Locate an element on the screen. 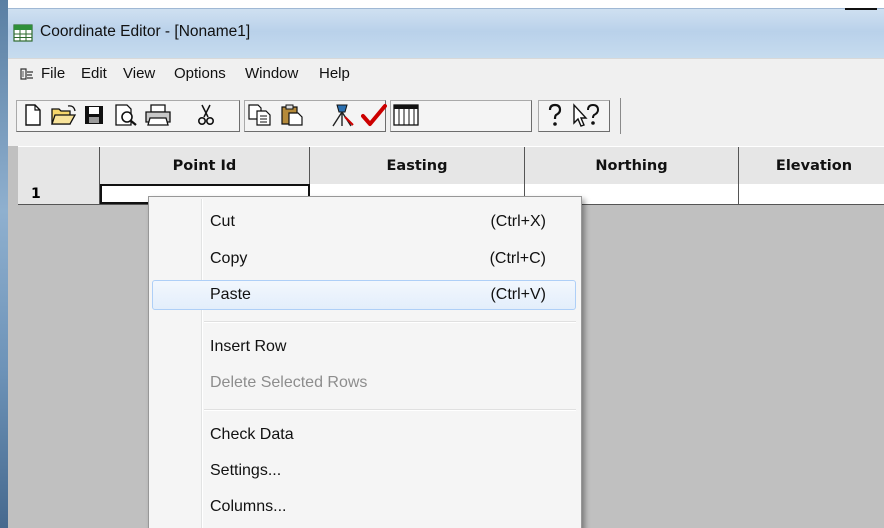  save-icon is located at coordinates (94, 115).